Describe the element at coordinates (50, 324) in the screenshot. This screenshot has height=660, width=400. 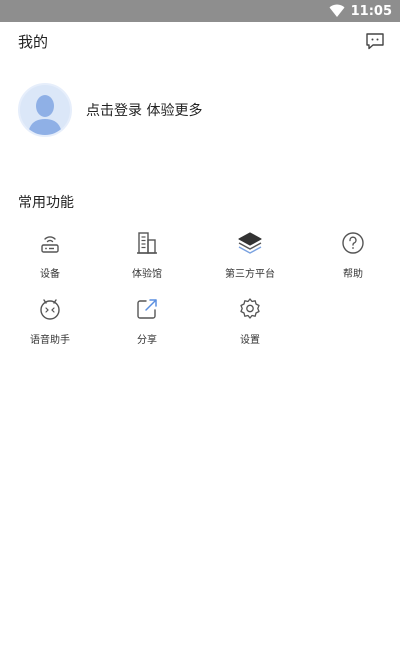
I see `feature-voice-assistant: 语音助手` at that location.